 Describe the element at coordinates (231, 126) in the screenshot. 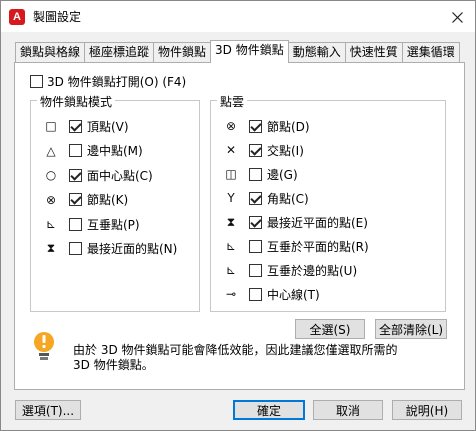

I see `right-snap-symbol-icon: ⊗` at that location.